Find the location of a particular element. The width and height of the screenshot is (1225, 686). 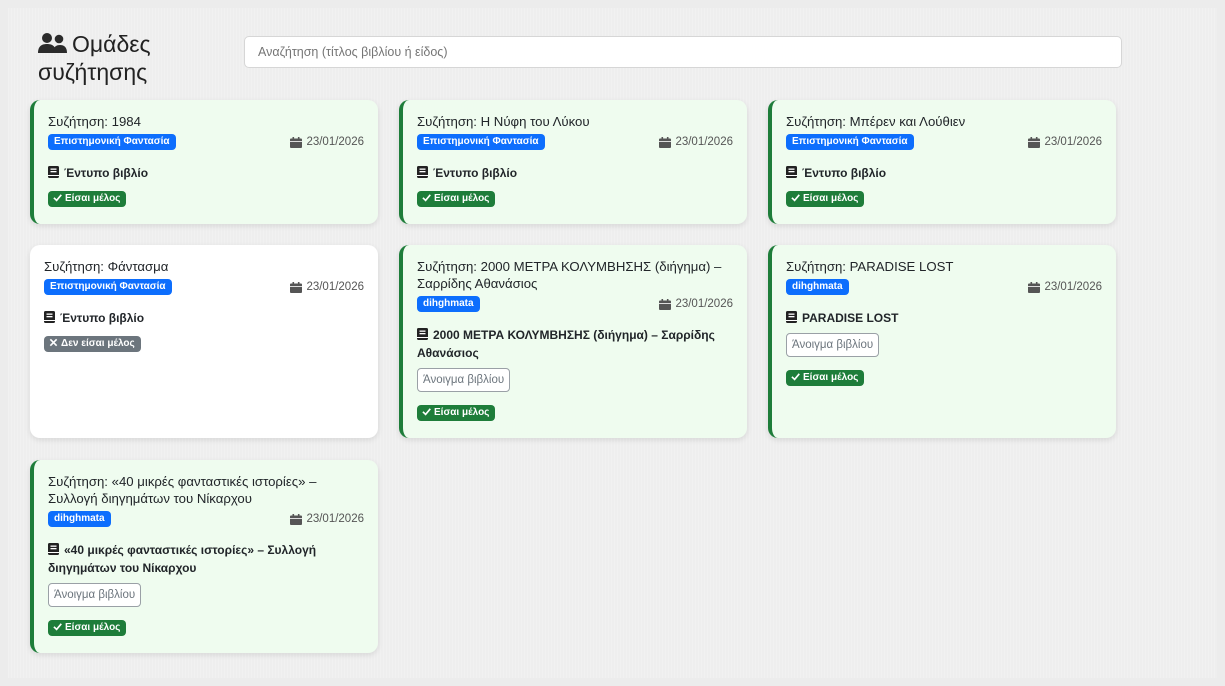

book-row: PARADISE LOST is located at coordinates (944, 318).